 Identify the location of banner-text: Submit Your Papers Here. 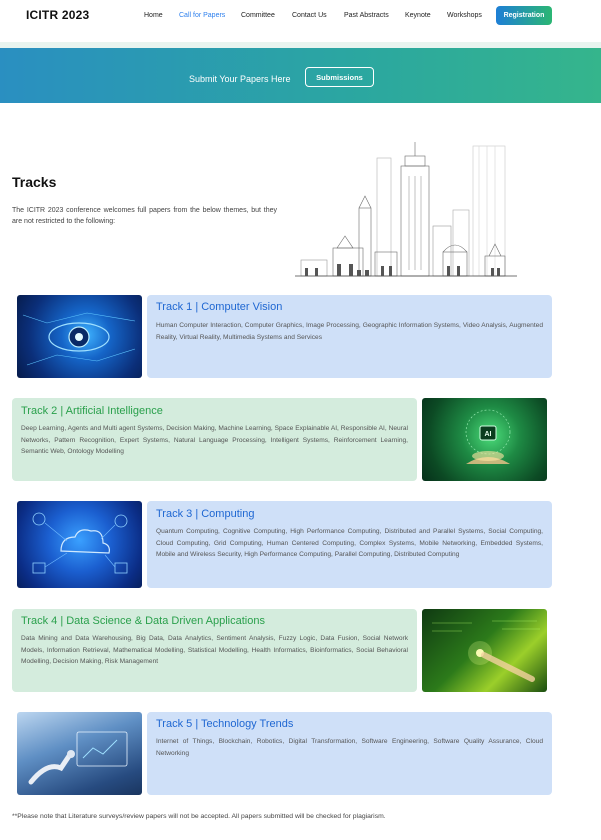
(240, 79).